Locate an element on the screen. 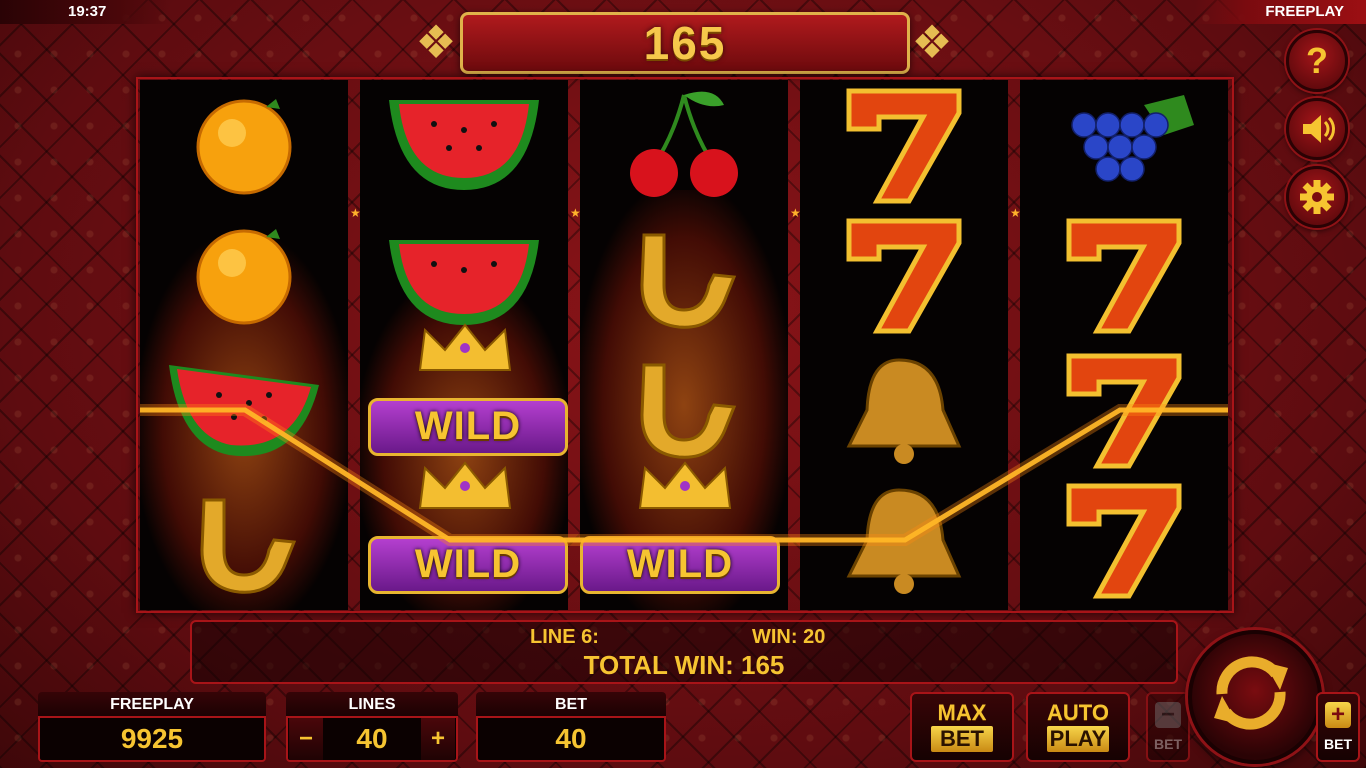 The height and width of the screenshot is (768, 1366). reel-2: WILD WILD is located at coordinates (464, 345).